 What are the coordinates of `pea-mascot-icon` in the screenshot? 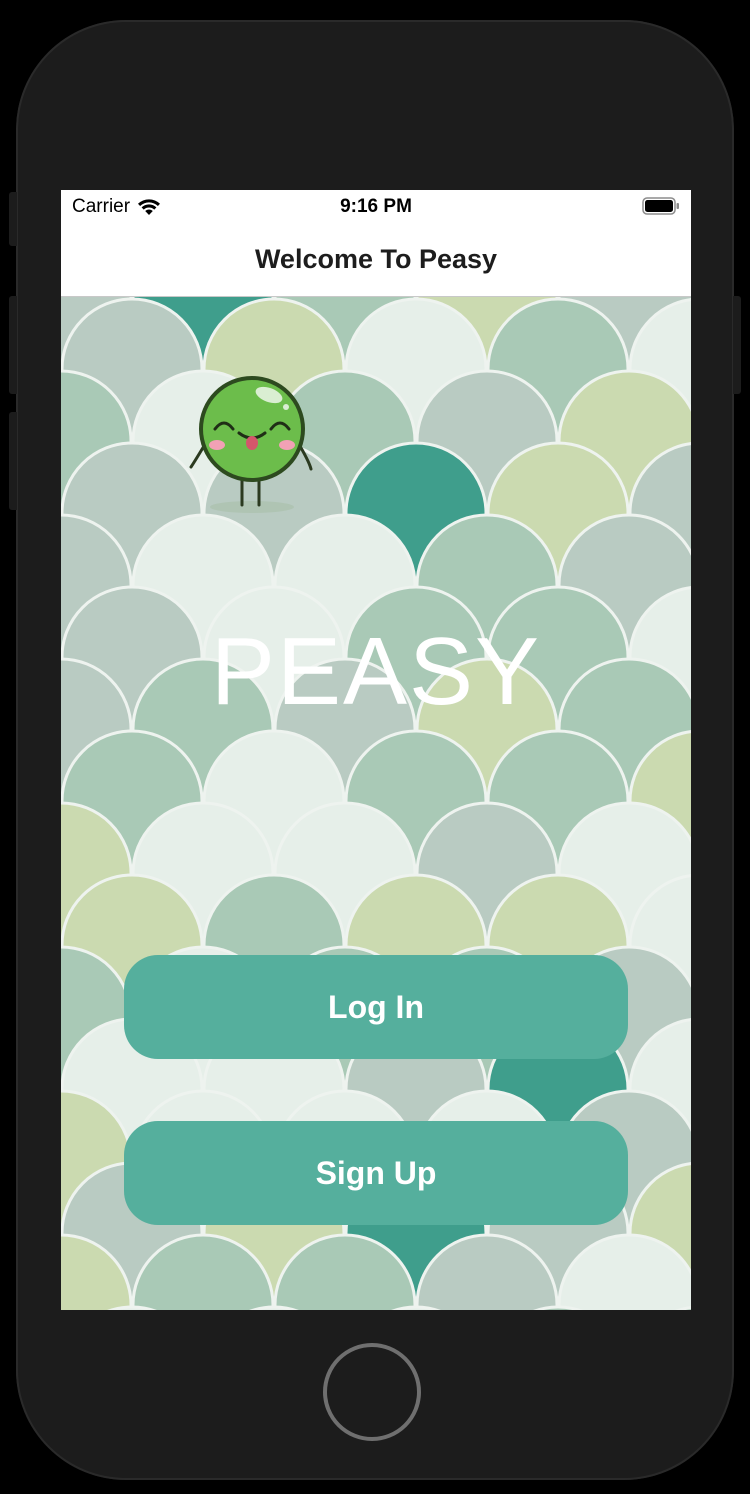 It's located at (251, 444).